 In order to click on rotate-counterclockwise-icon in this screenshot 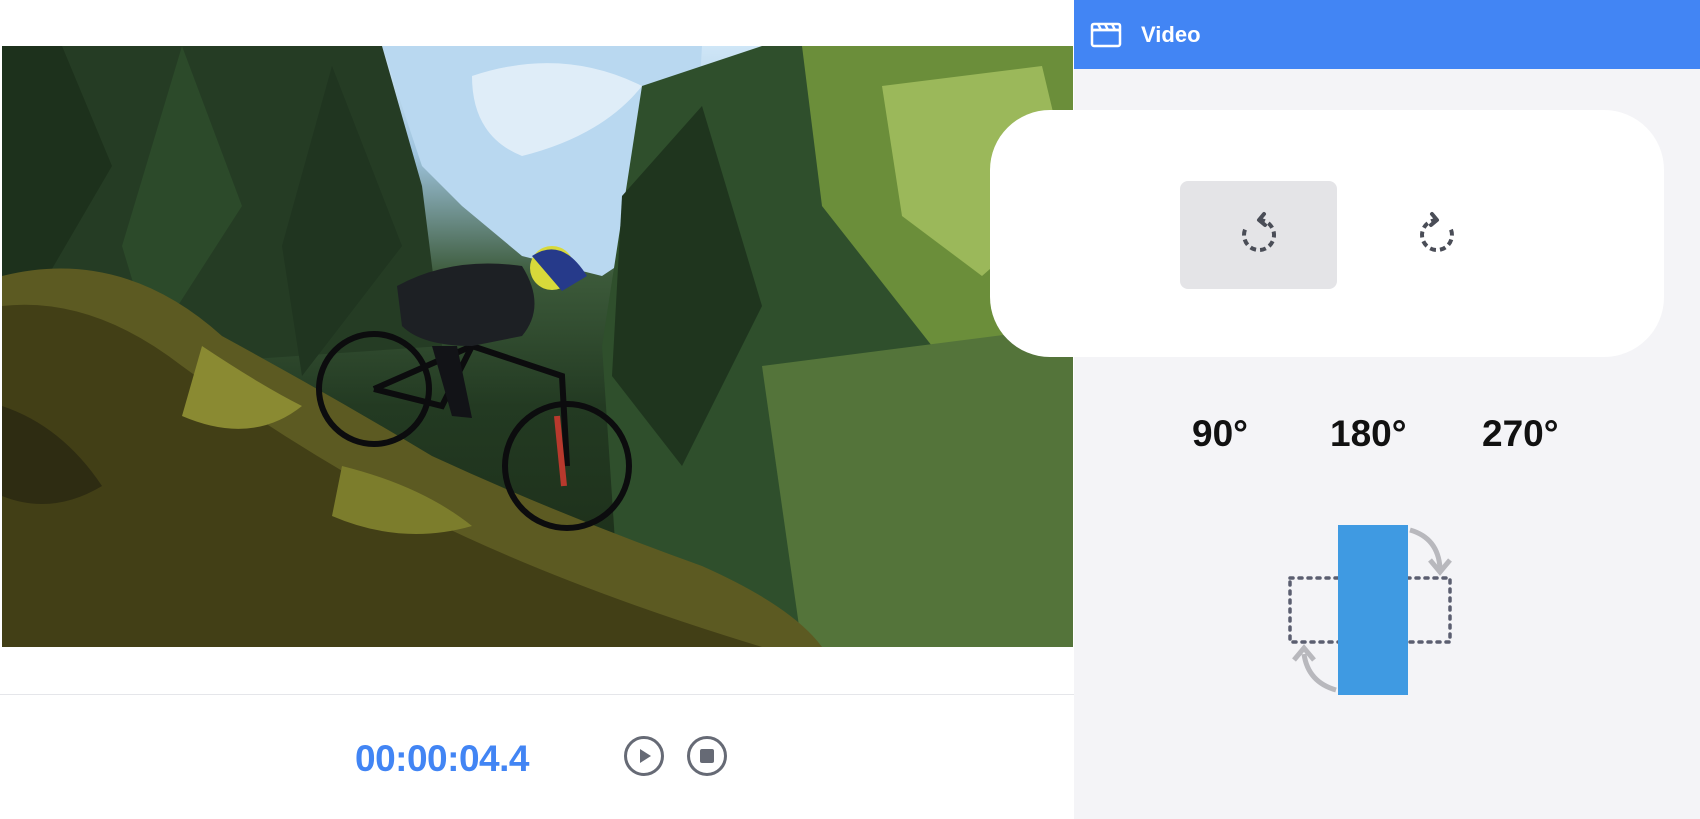, I will do `click(1258, 232)`.